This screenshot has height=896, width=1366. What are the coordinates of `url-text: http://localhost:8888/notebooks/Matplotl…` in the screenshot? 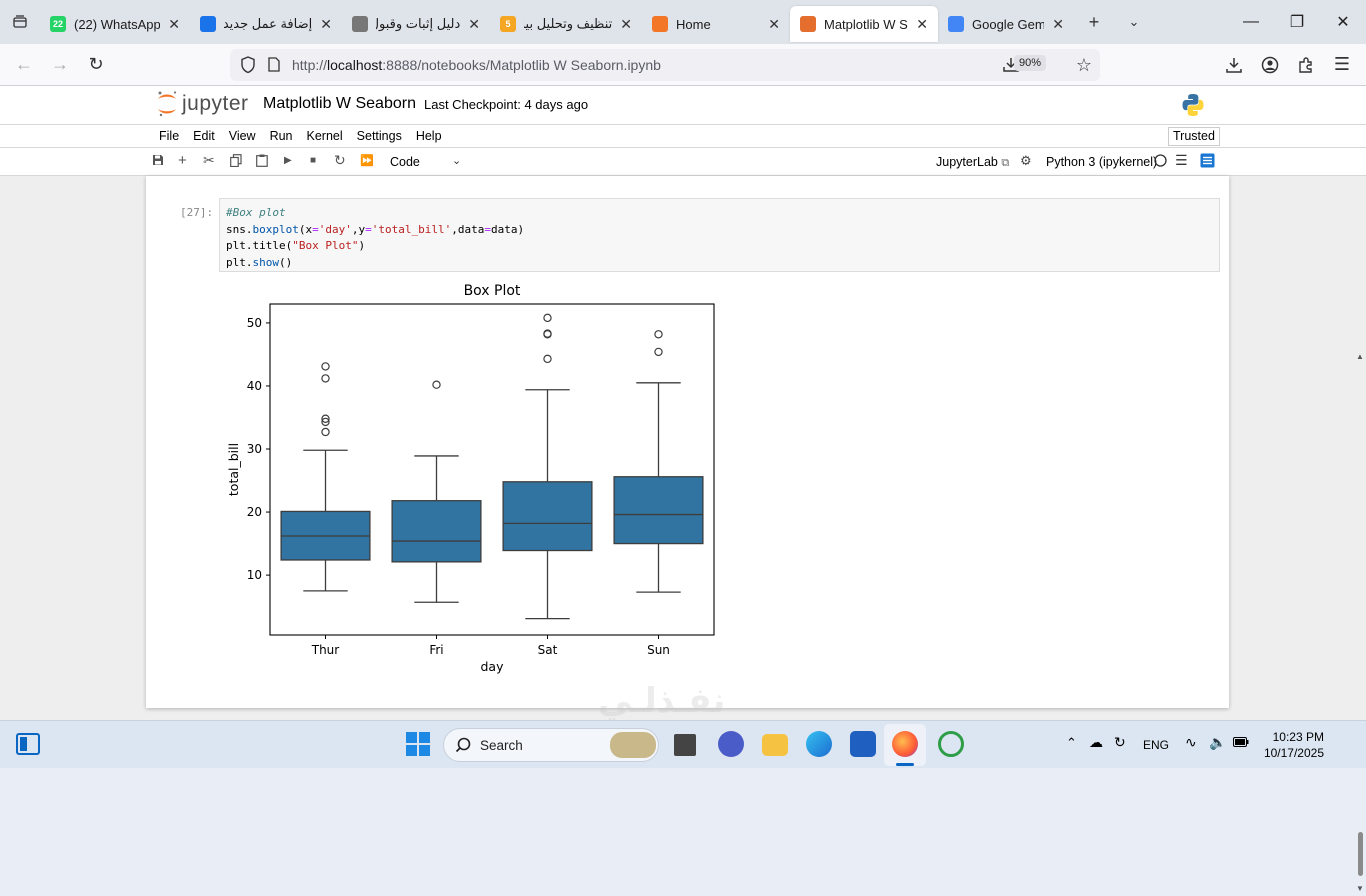 It's located at (476, 65).